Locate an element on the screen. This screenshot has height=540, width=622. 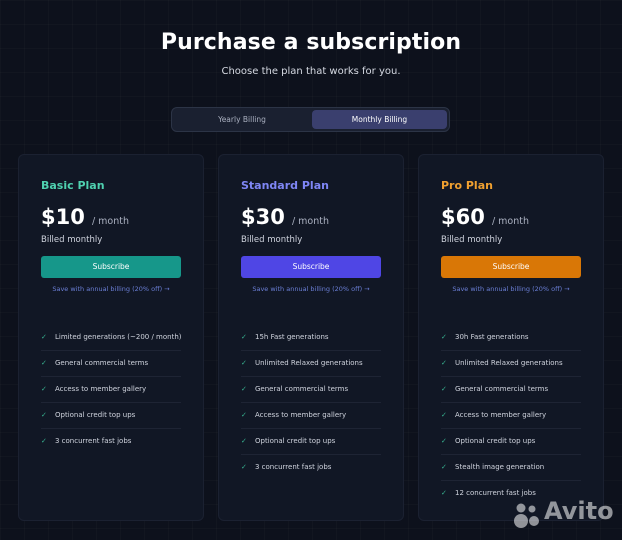
billing-toggle: Yearly Billing Monthly Billing is located at coordinates (310, 119).